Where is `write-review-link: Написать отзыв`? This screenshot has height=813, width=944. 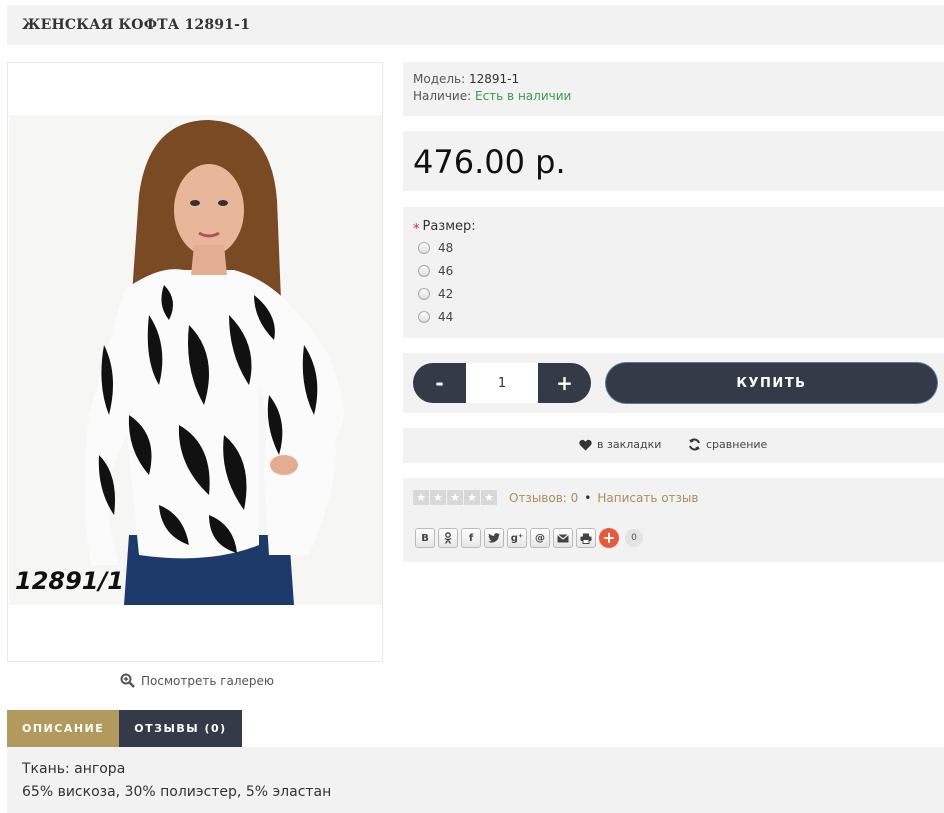
write-review-link: Написать отзыв is located at coordinates (647, 498).